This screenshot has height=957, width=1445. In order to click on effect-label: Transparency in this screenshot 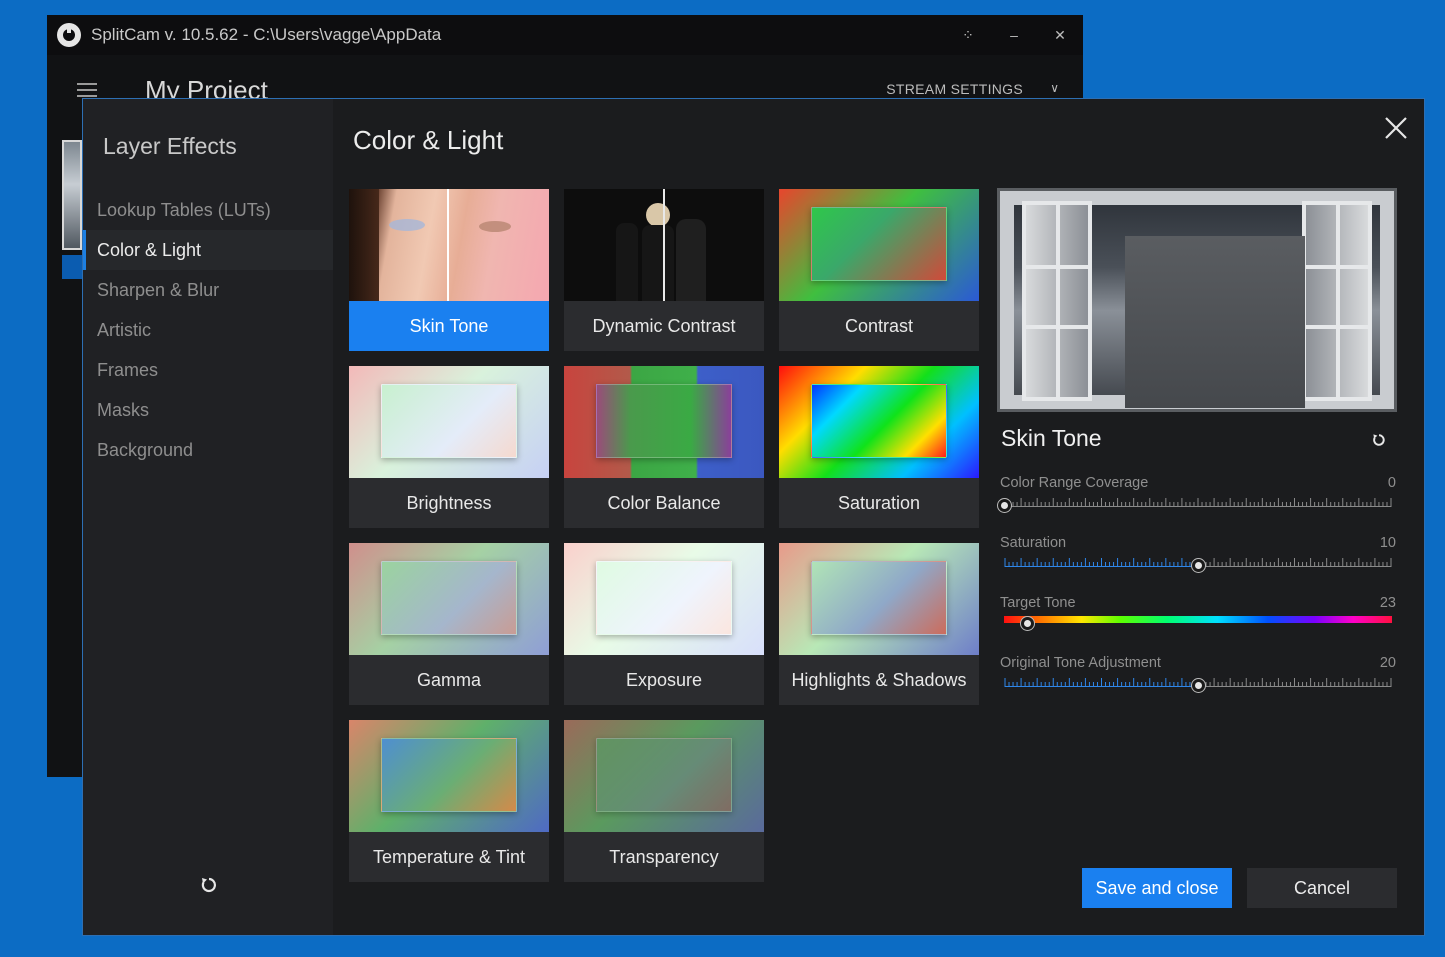, I will do `click(664, 857)`.